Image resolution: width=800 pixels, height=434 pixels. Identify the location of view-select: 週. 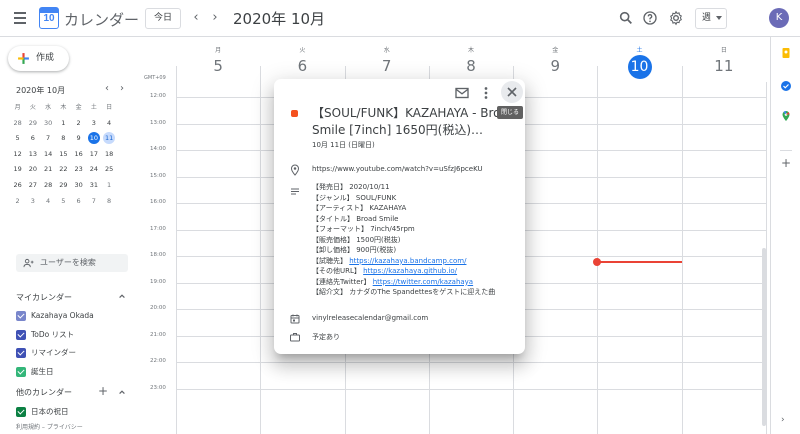
(711, 18).